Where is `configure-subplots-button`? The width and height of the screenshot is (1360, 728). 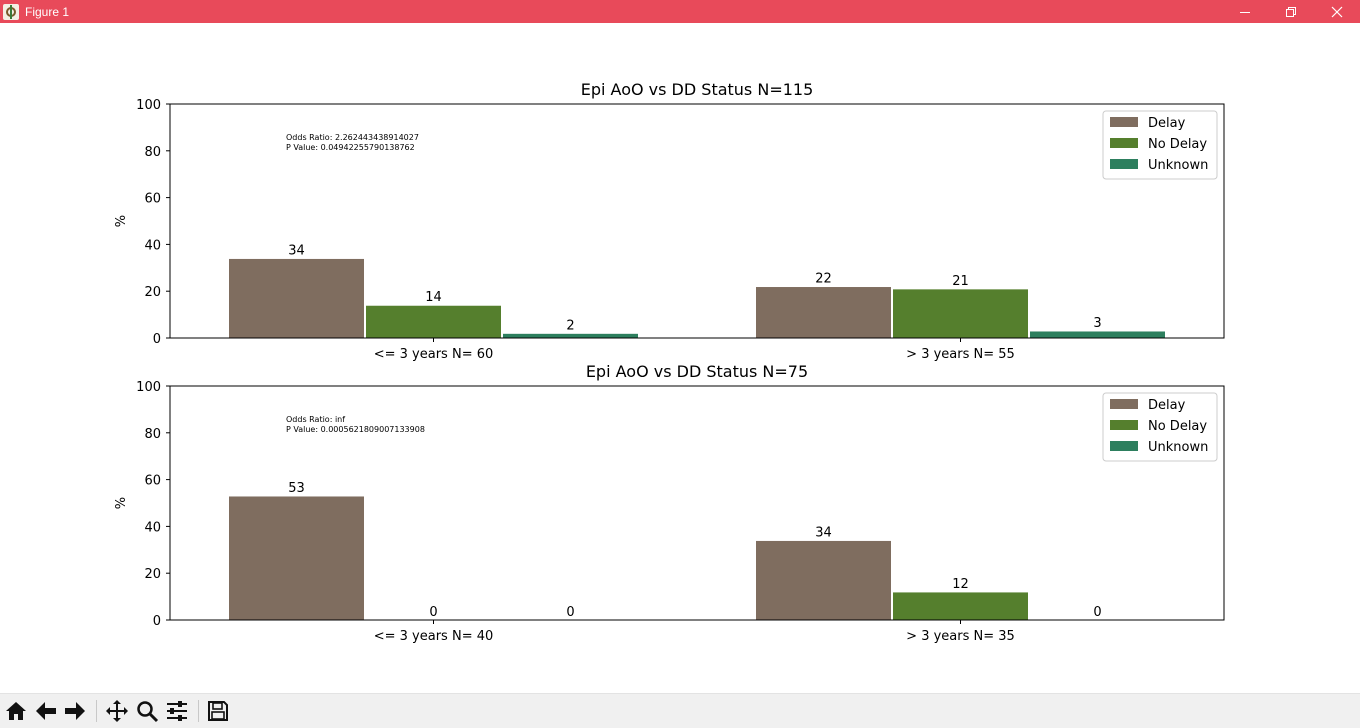 configure-subplots-button is located at coordinates (177, 711).